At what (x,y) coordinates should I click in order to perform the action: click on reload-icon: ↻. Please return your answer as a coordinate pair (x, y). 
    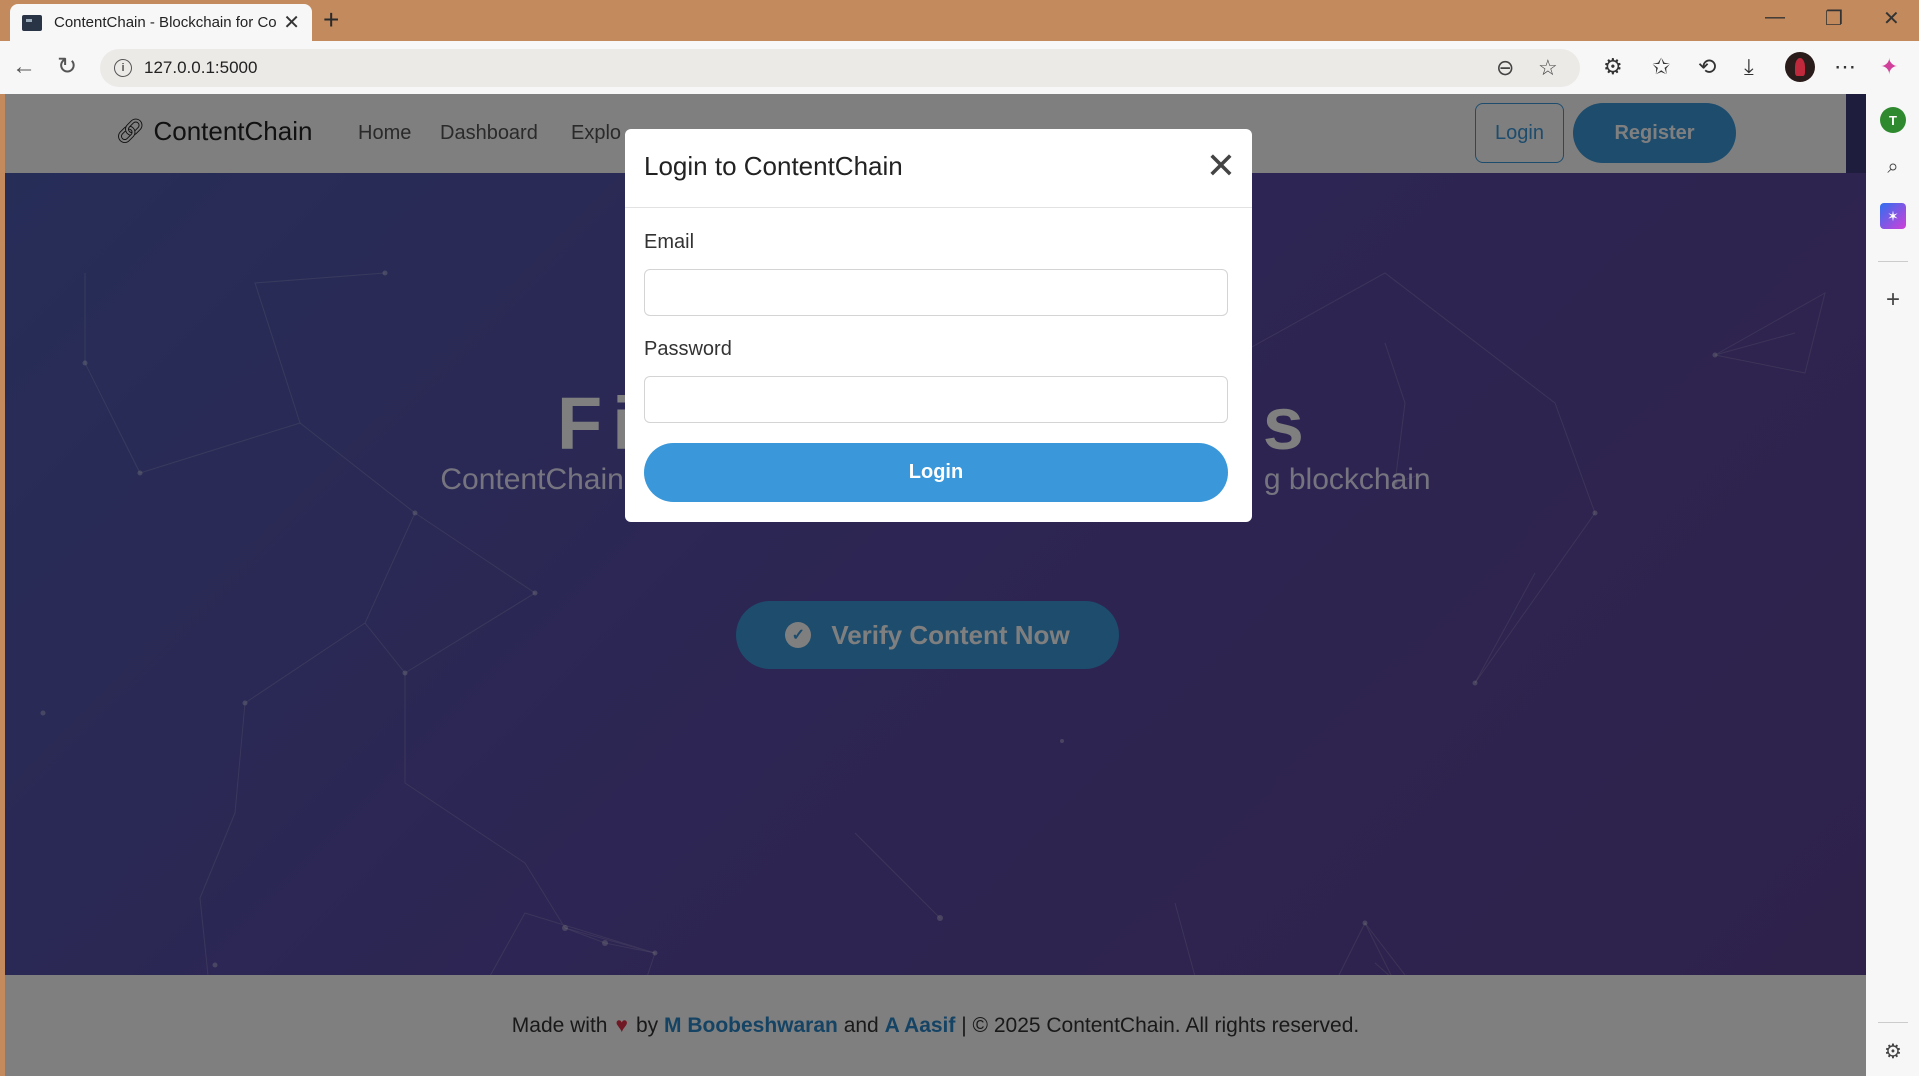
    Looking at the image, I should click on (67, 67).